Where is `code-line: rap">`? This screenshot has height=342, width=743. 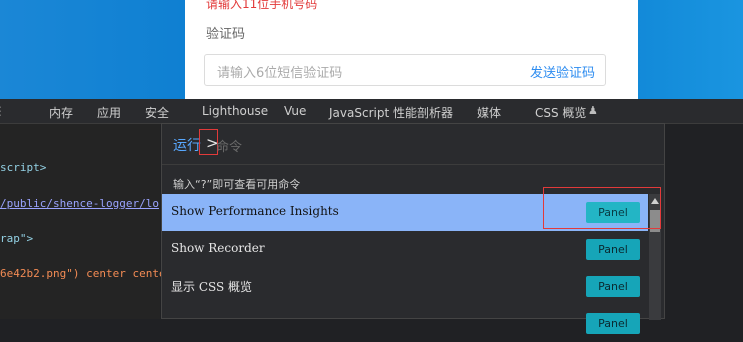 code-line: rap"> is located at coordinates (17, 238).